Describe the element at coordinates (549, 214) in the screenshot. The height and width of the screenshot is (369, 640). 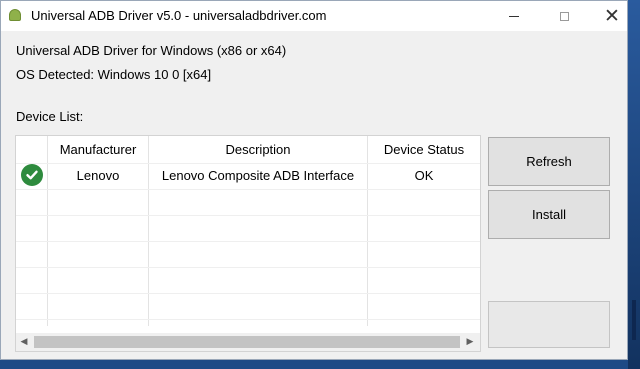
I see `install-button: Install` at that location.